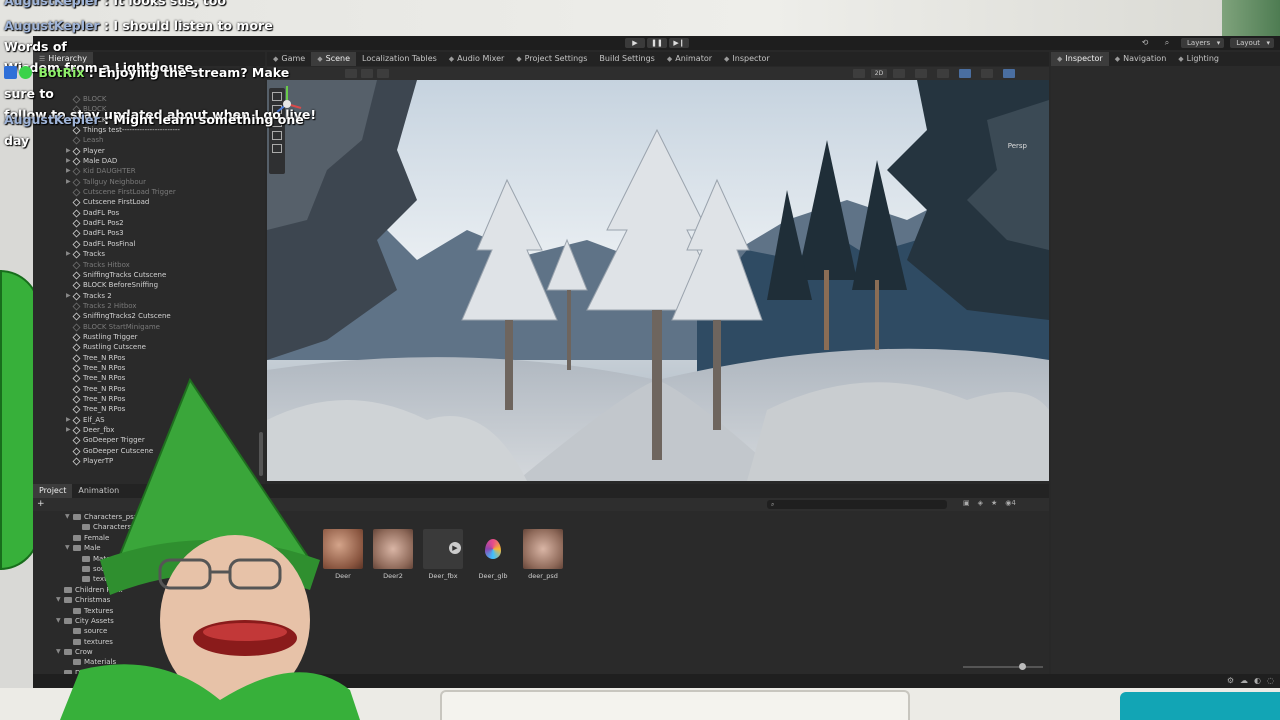  I want to click on history-icon: ⟲, so click(1145, 43).